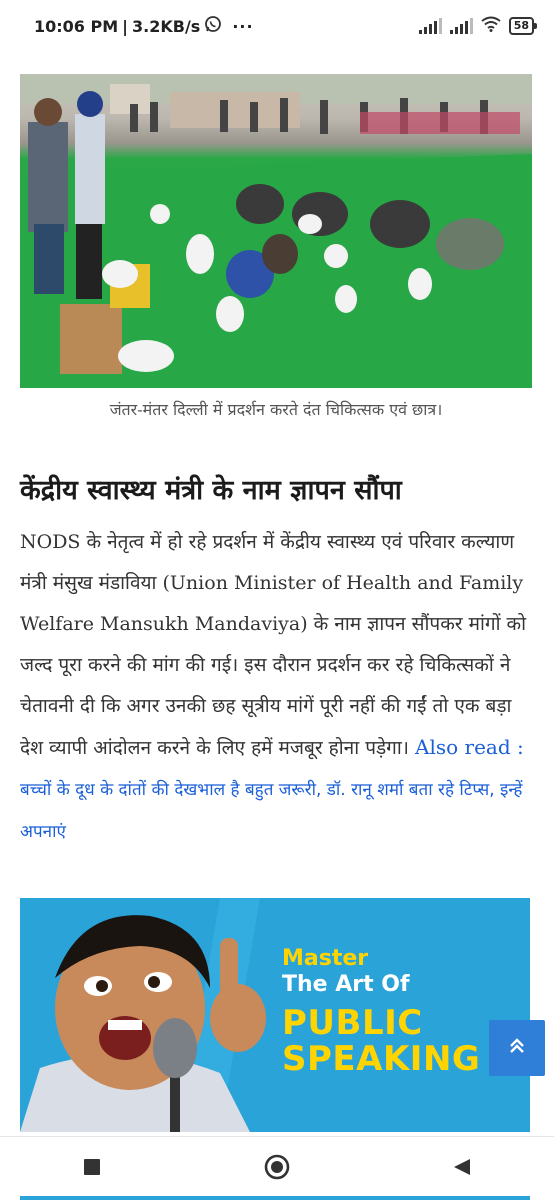 This screenshot has height=1201, width=554. Describe the element at coordinates (523, 26) in the screenshot. I see `battery-icon: 58` at that location.